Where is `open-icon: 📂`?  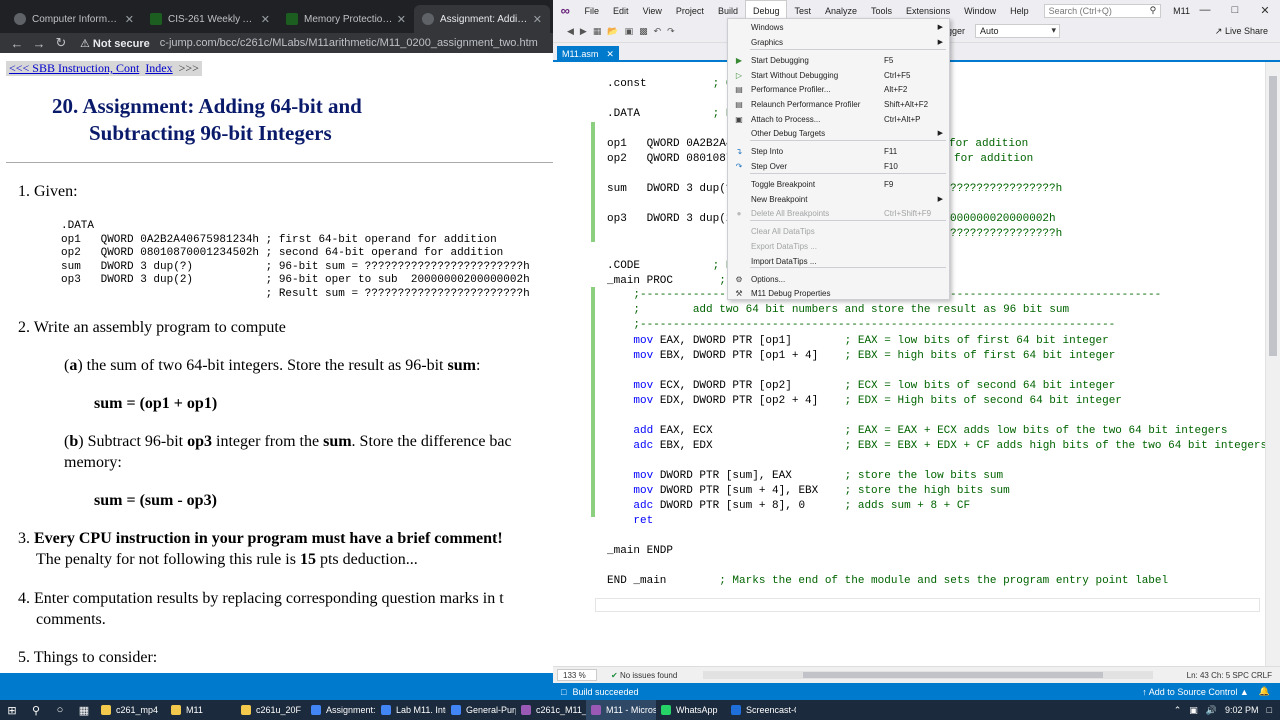 open-icon: 📂 is located at coordinates (612, 31).